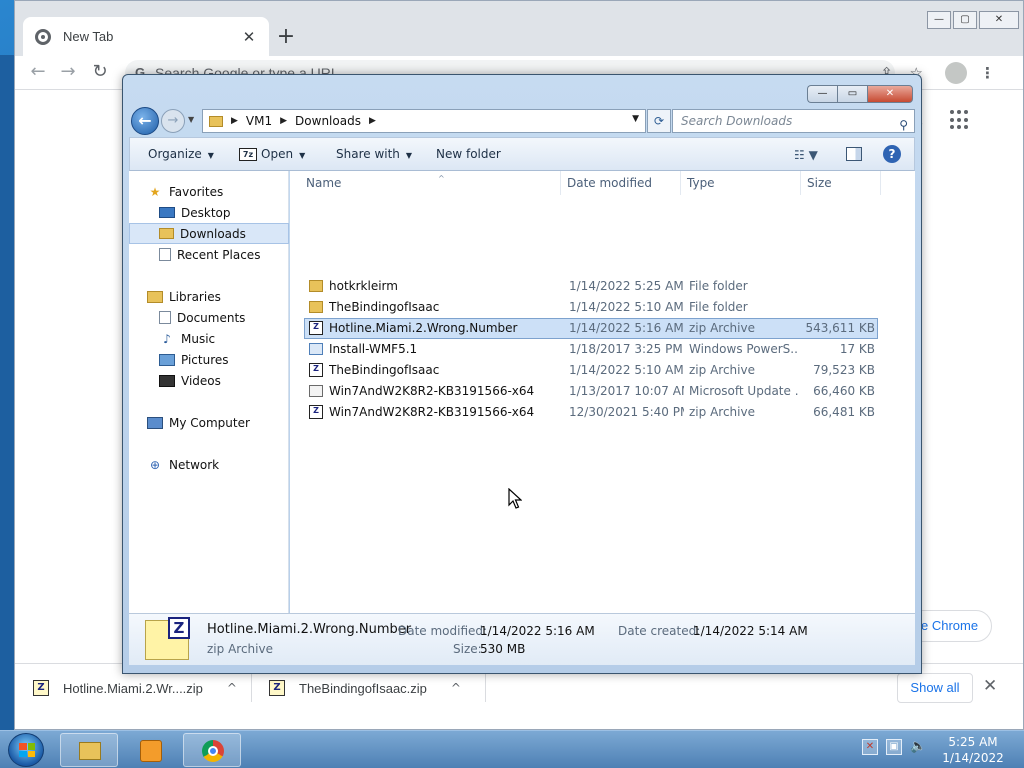 The image size is (1024, 768). Describe the element at coordinates (368, 154) in the screenshot. I see `share-with-label: Share with` at that location.